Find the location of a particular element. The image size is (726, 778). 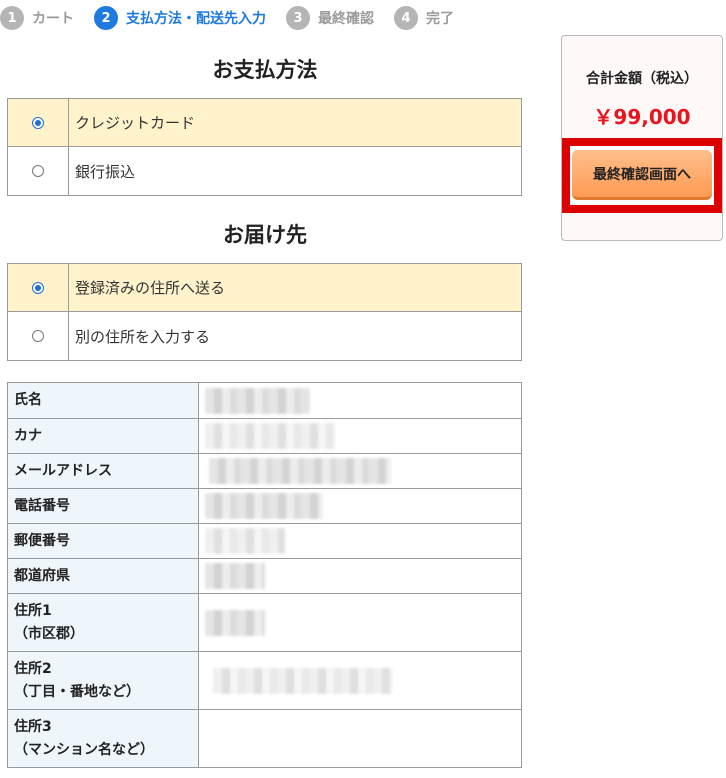

label-text: メールアドレス is located at coordinates (63, 470).